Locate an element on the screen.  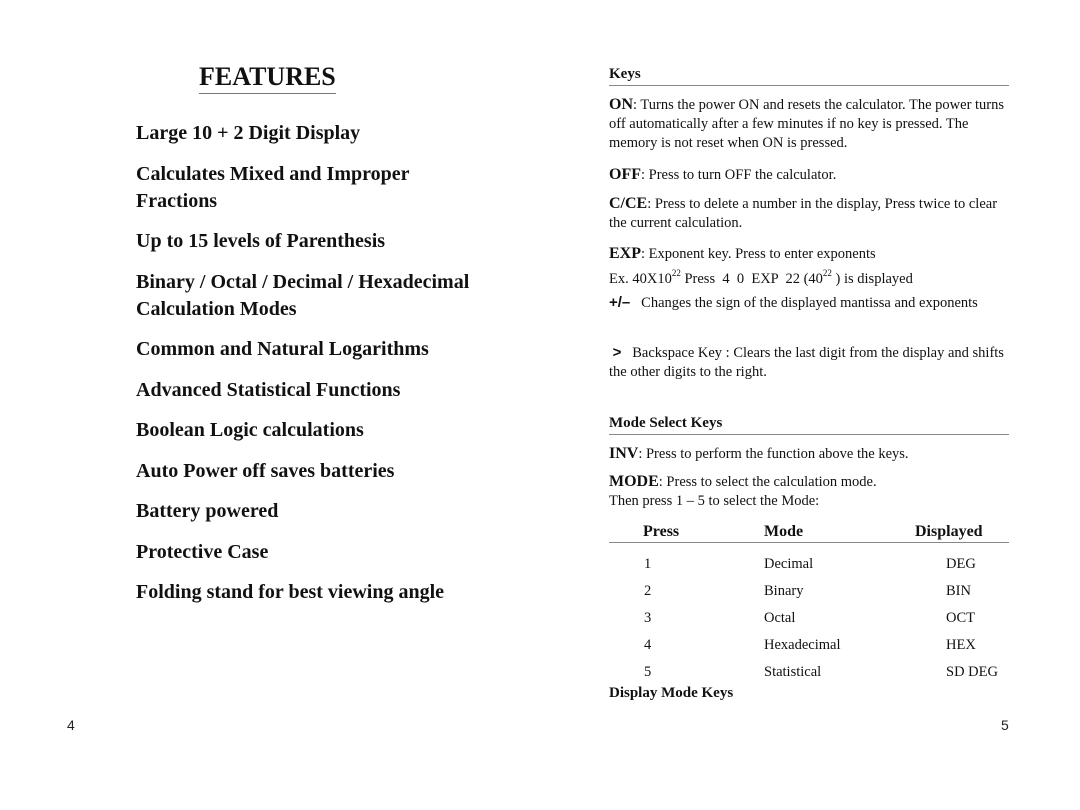
header-displayed: Displayed is located at coordinates (949, 531).